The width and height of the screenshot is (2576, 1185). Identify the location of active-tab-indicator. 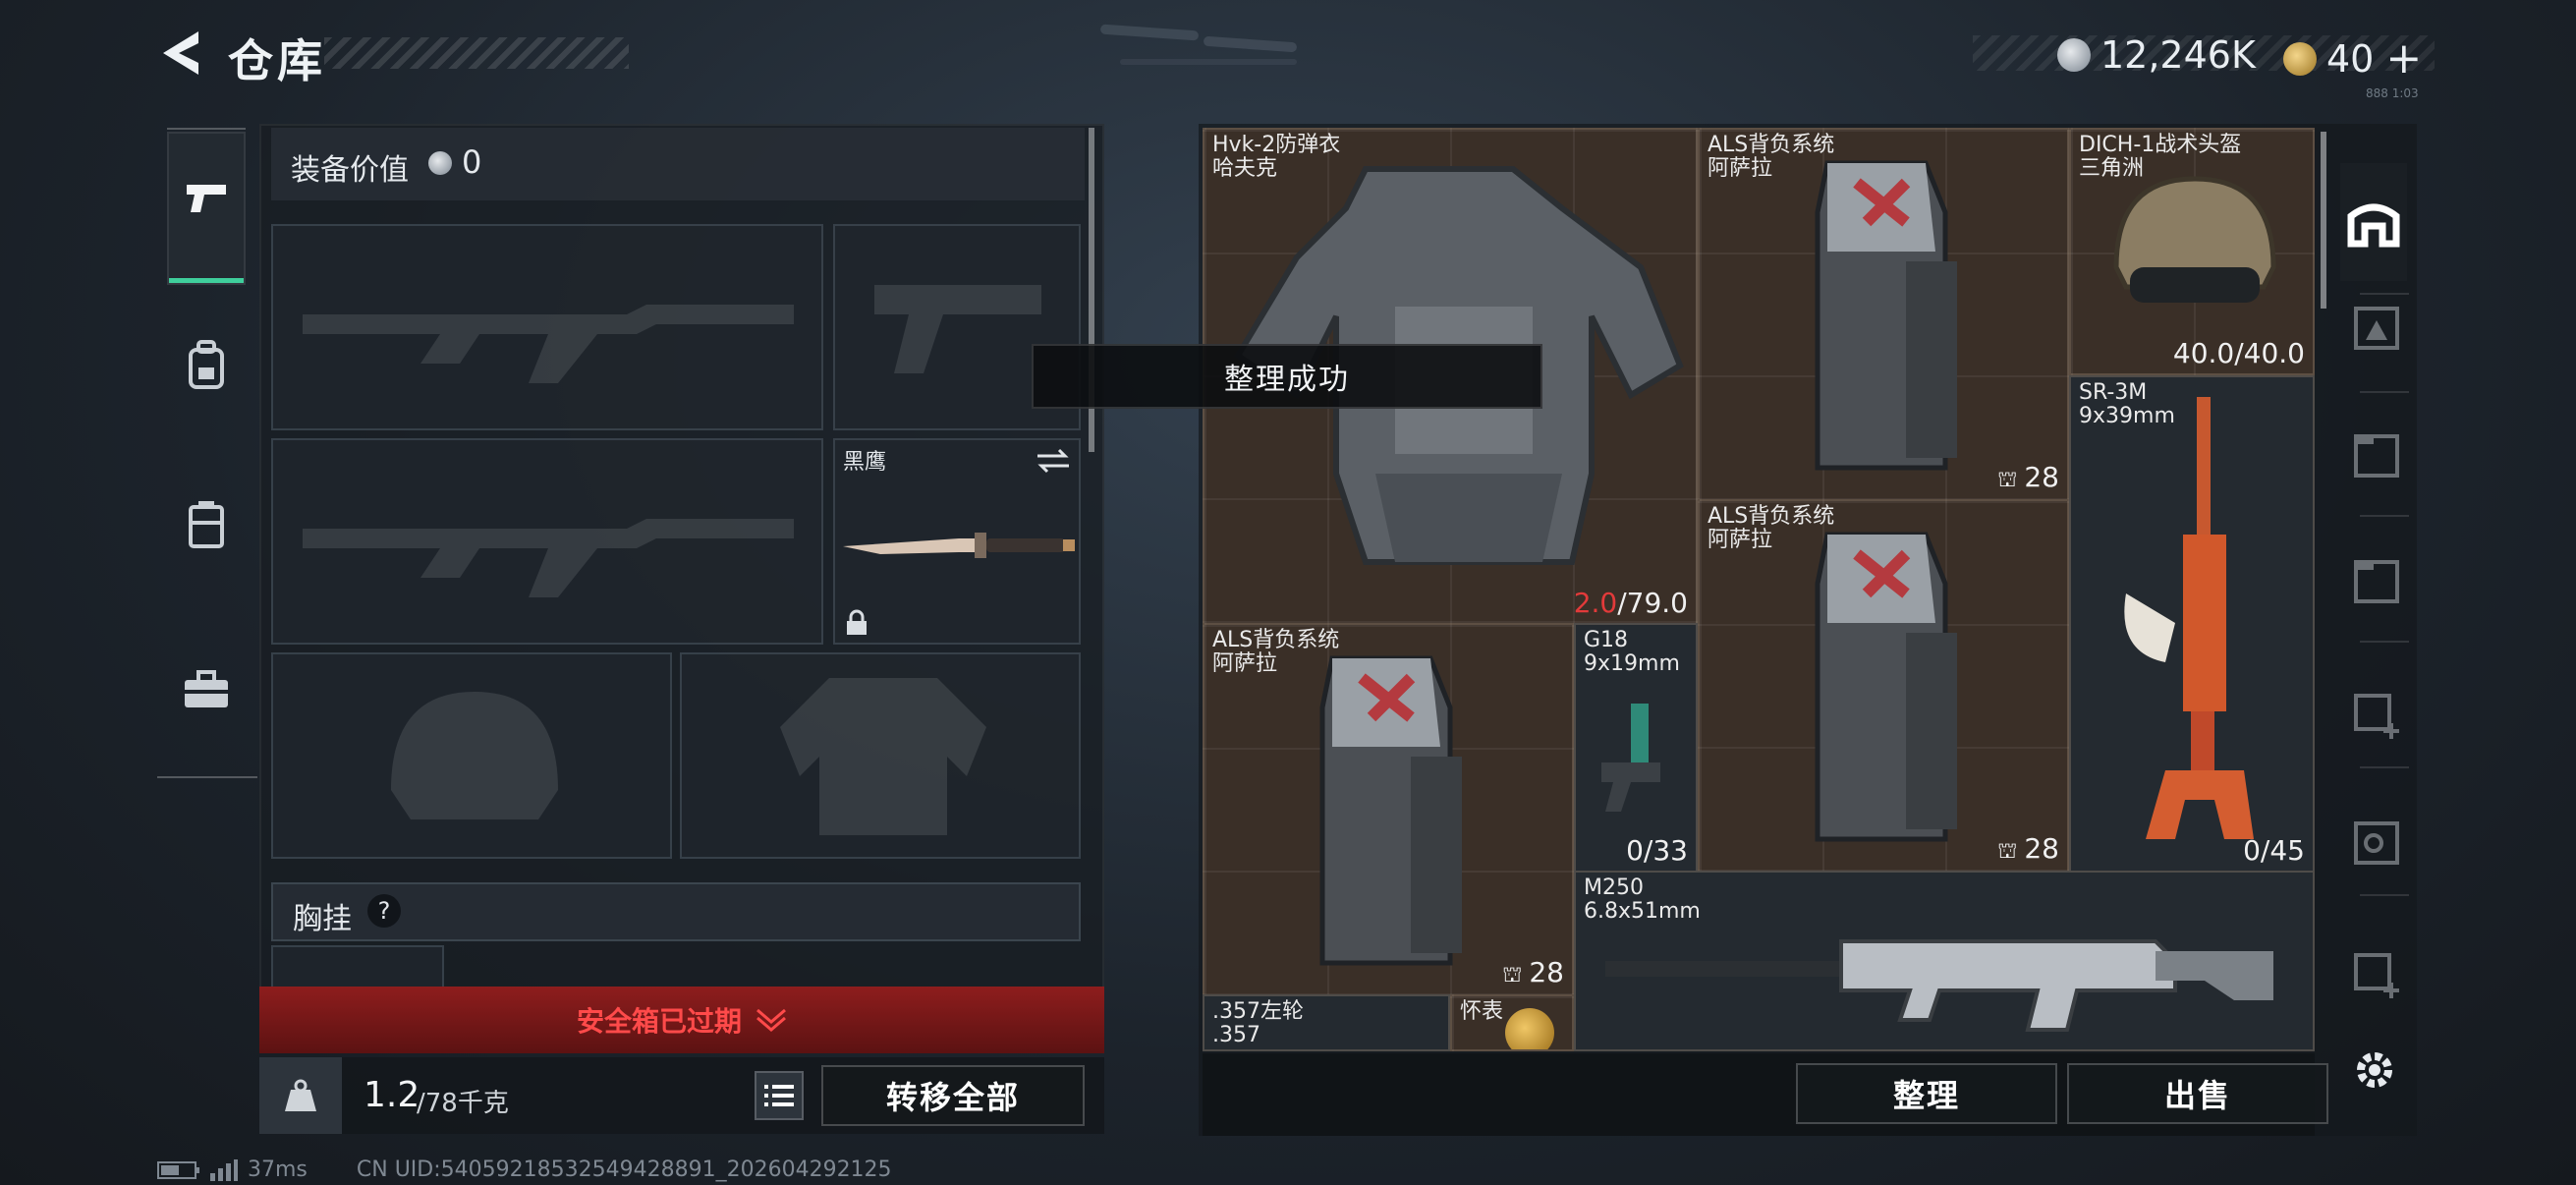
(206, 281).